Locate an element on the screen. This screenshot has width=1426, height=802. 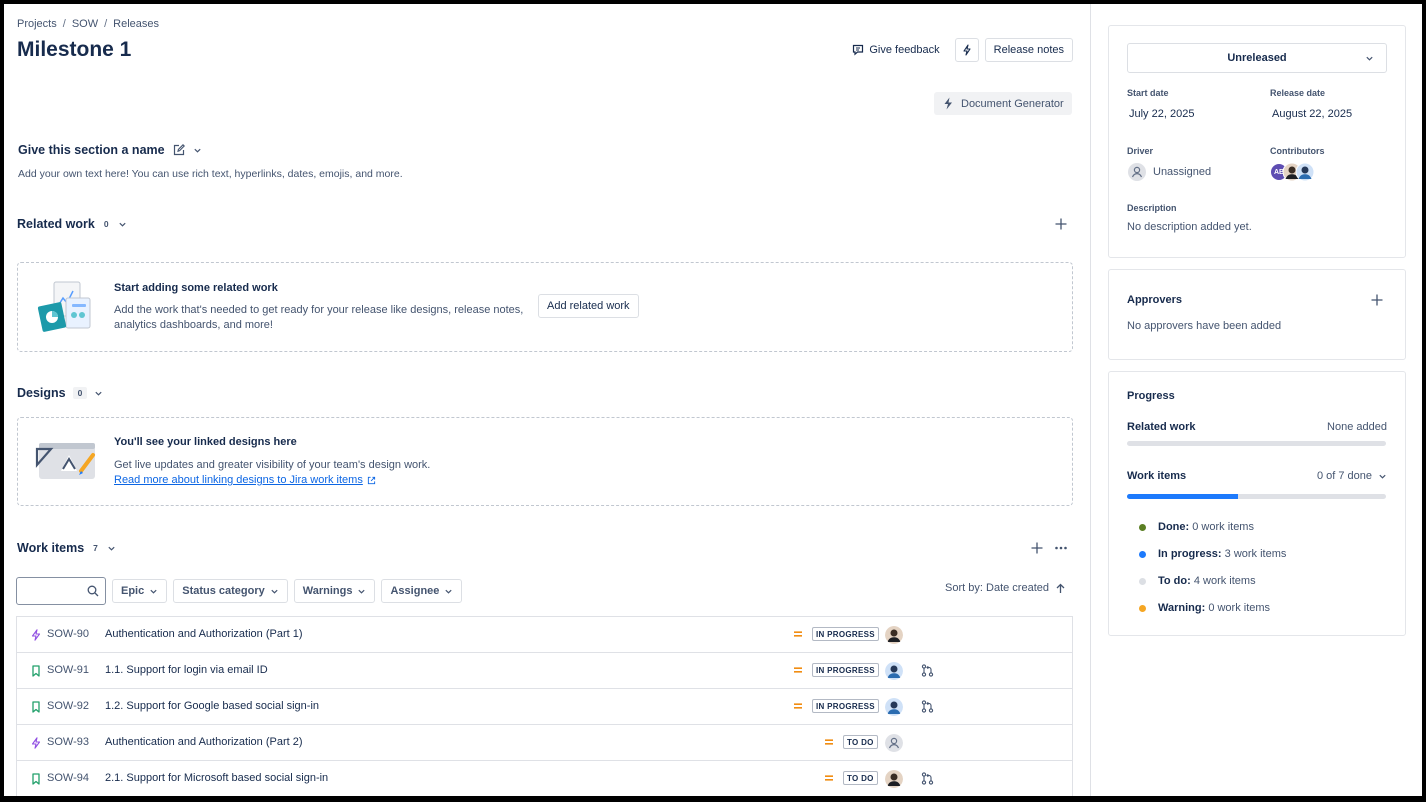
legend-text: To do: 4 work items is located at coordinates (1207, 581).